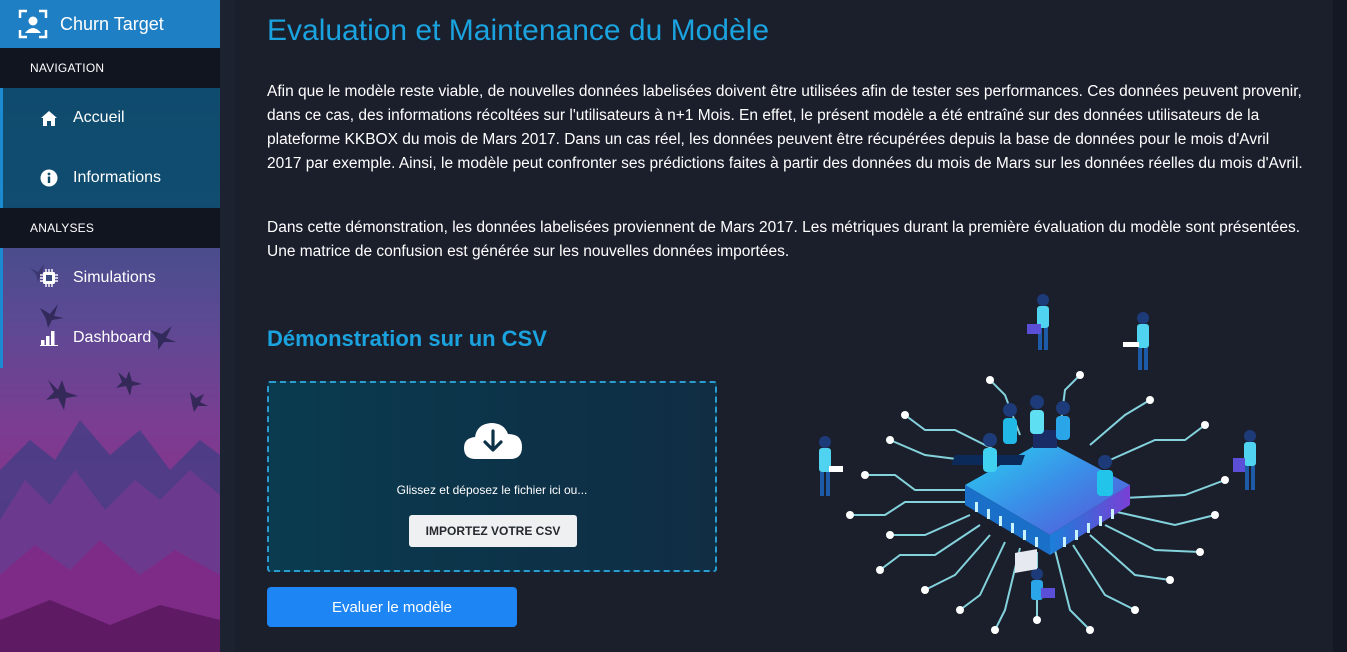 The height and width of the screenshot is (652, 1347). Describe the element at coordinates (49, 118) in the screenshot. I see `home-icon` at that location.